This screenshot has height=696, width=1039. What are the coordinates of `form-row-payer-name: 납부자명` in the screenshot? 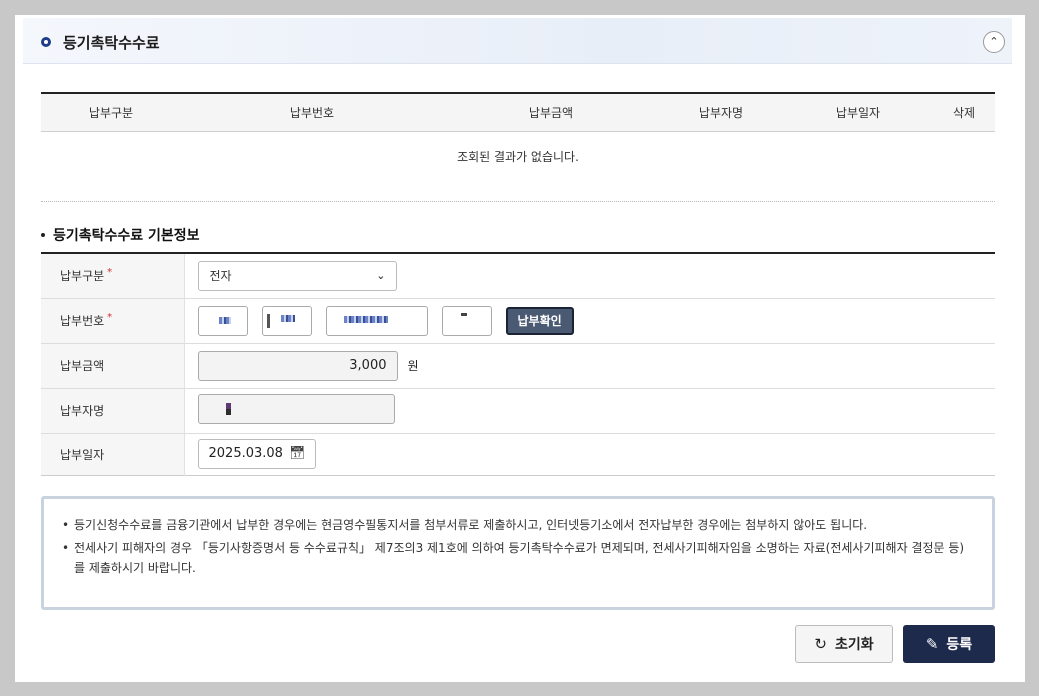 It's located at (518, 410).